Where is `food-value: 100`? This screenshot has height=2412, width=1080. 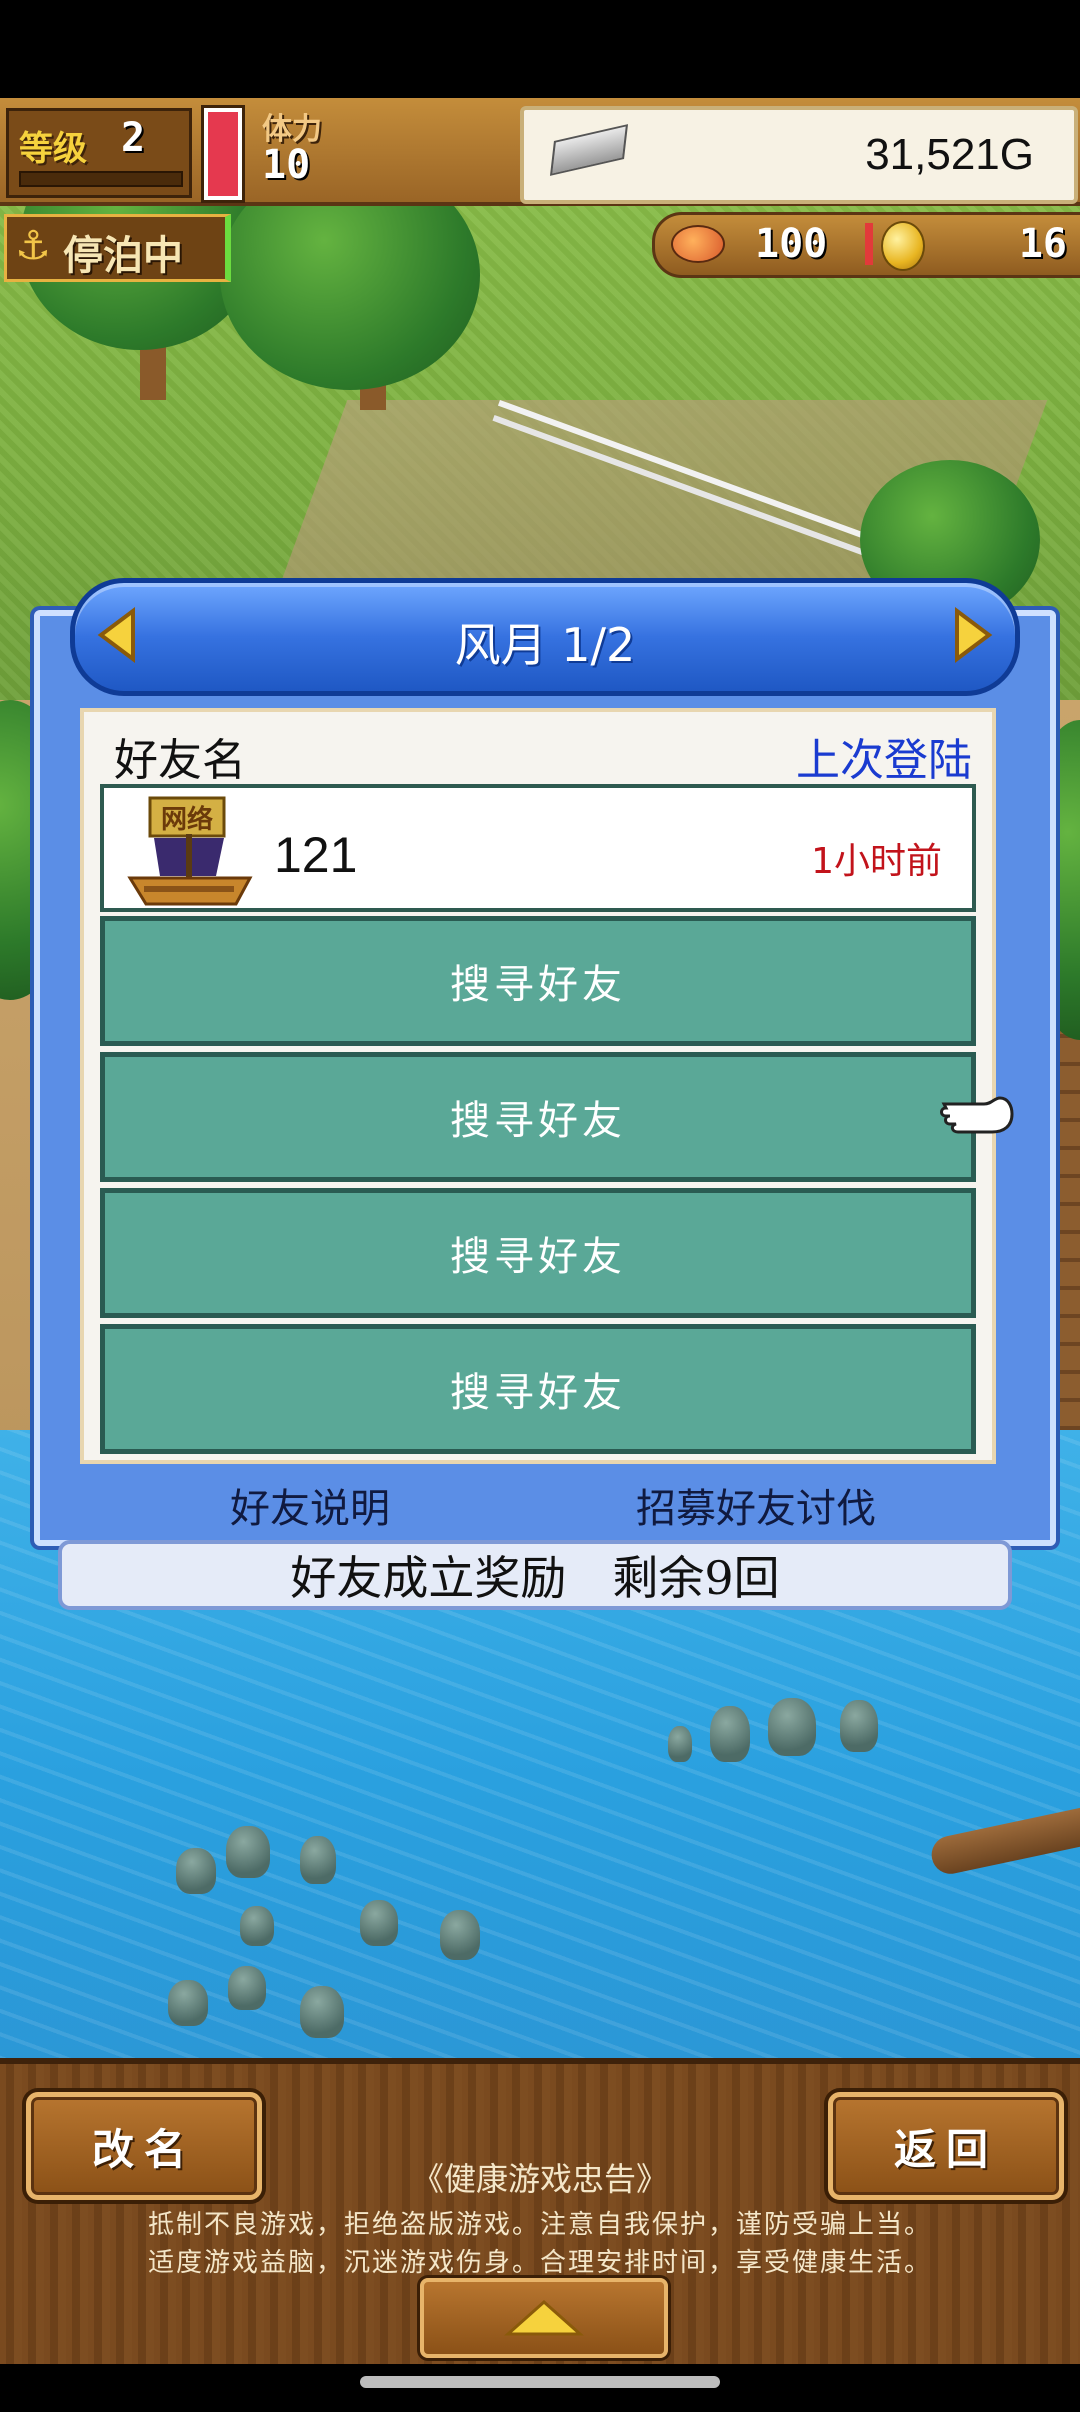
food-value: 100 is located at coordinates (791, 244).